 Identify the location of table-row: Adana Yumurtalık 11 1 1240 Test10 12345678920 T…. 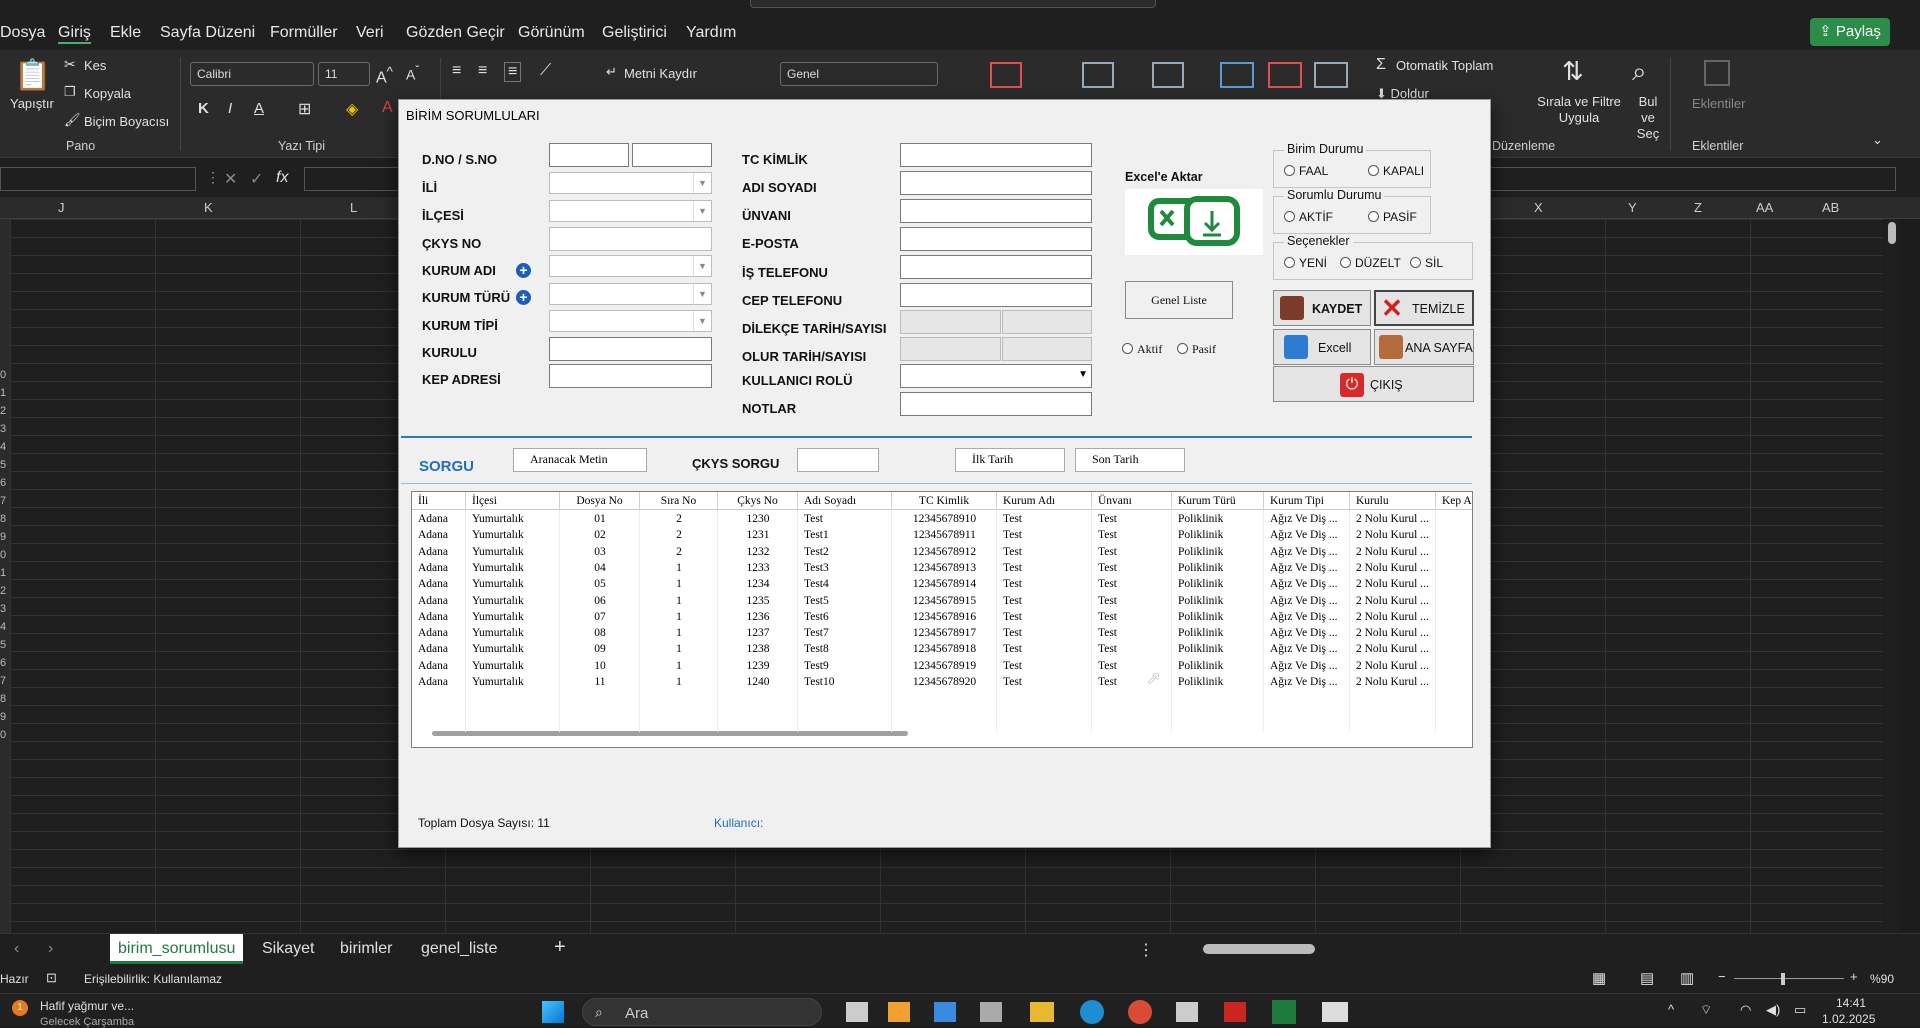
(942, 682).